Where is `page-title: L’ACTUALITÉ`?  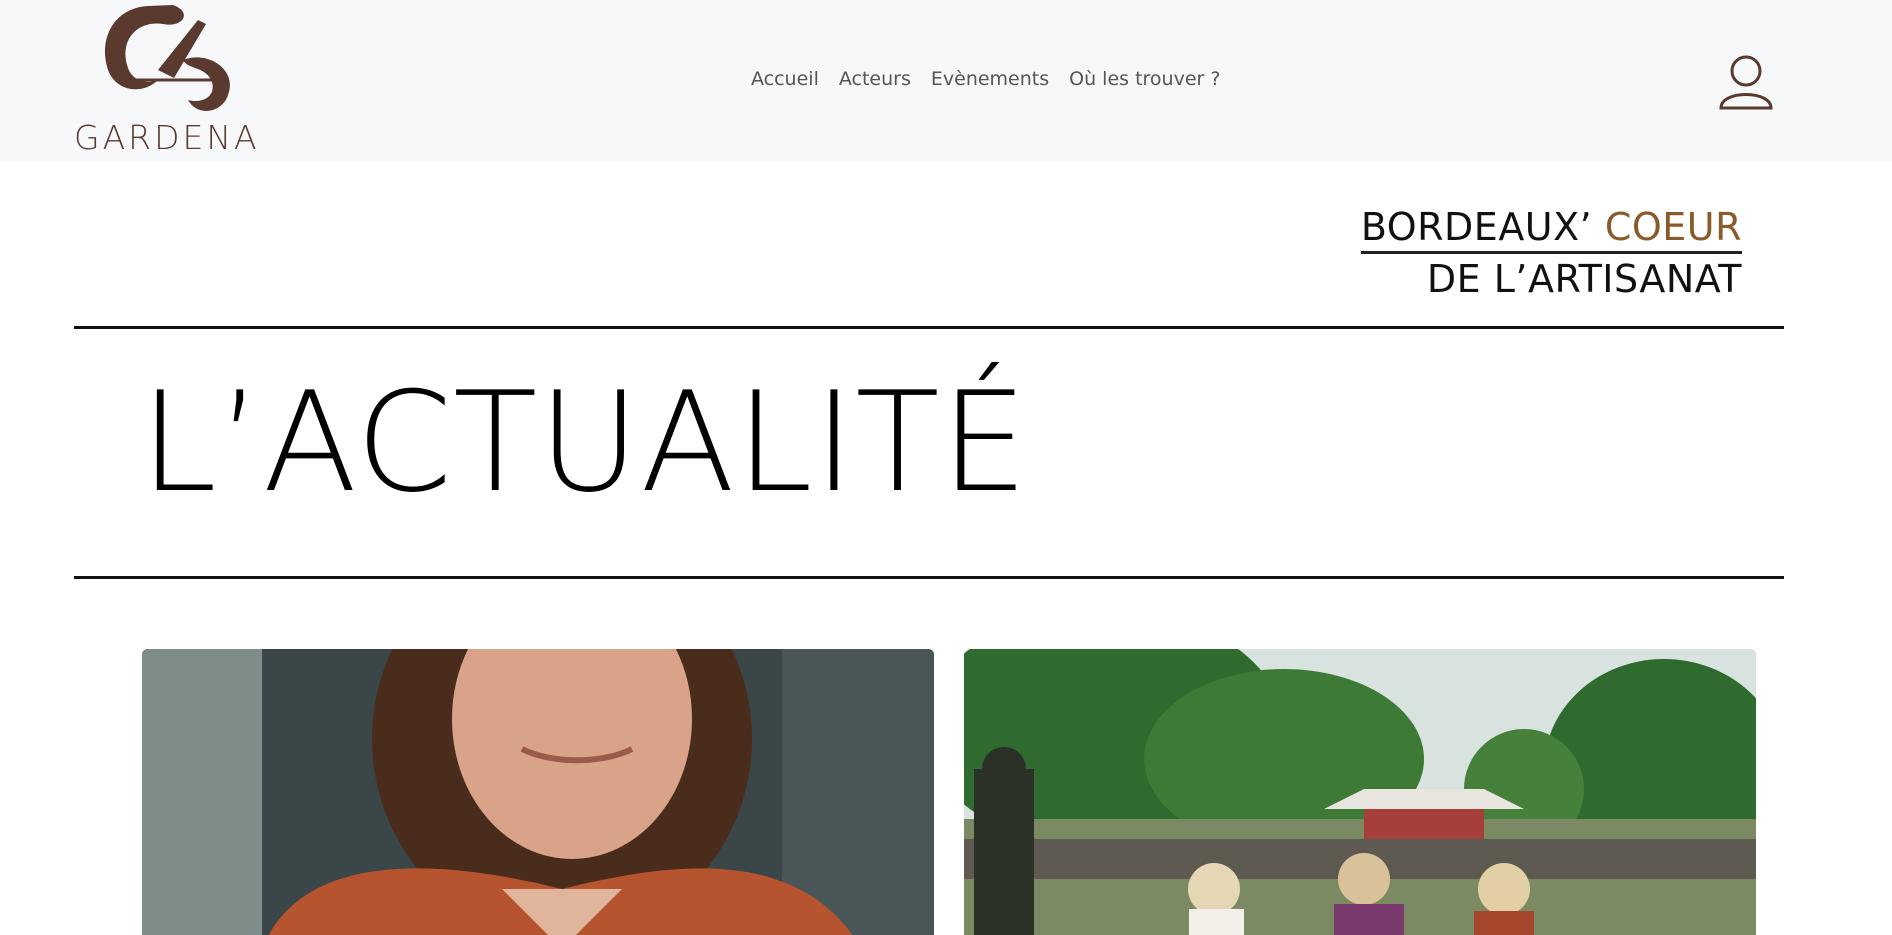
page-title: L’ACTUALITÉ is located at coordinates (584, 442).